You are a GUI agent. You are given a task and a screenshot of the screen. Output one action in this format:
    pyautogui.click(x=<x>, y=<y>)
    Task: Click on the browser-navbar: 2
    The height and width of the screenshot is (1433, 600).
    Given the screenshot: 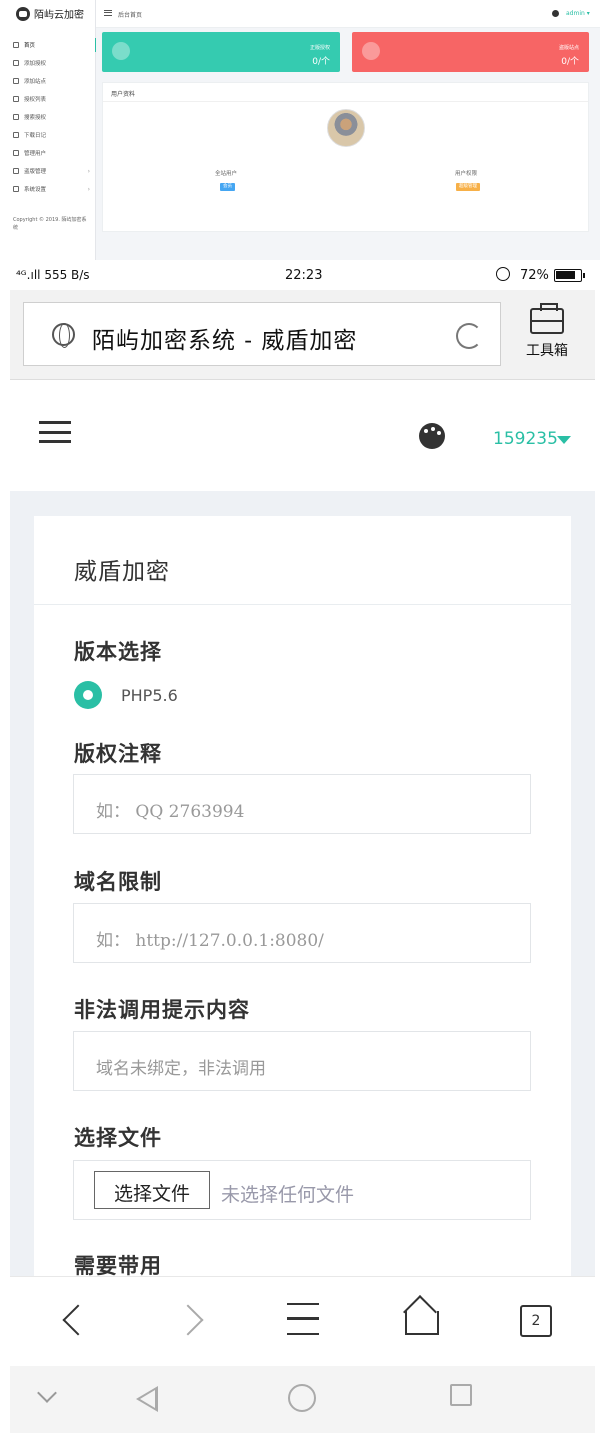 What is the action you would take?
    pyautogui.click(x=302, y=1321)
    